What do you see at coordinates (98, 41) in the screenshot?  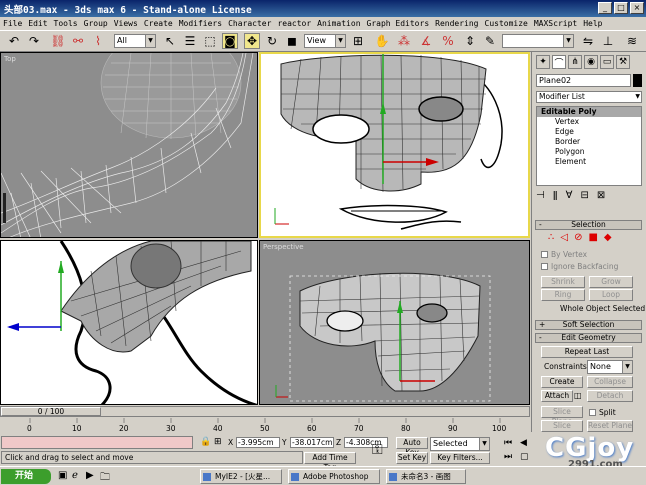 I see `bind-space-warp-icon: ⌇` at bounding box center [98, 41].